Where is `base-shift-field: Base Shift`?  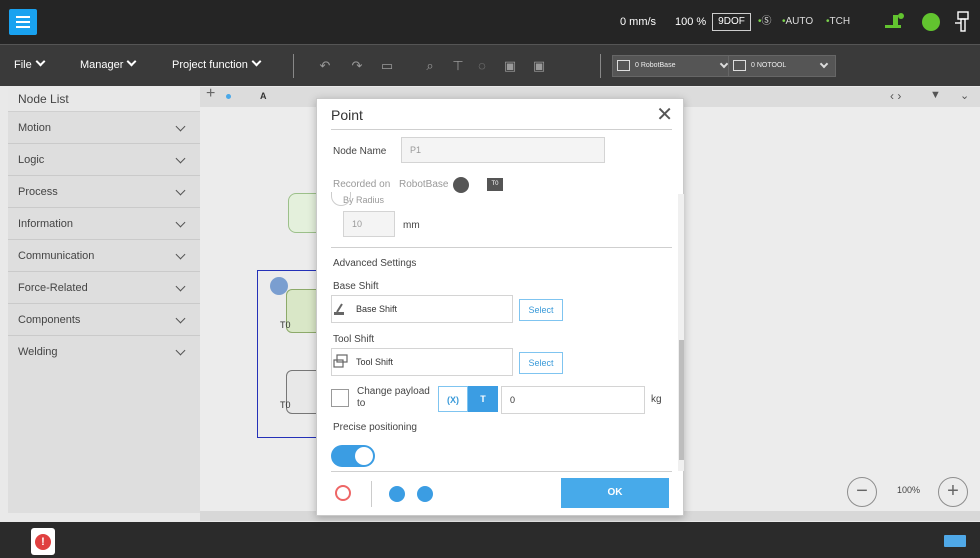 base-shift-field: Base Shift is located at coordinates (422, 309).